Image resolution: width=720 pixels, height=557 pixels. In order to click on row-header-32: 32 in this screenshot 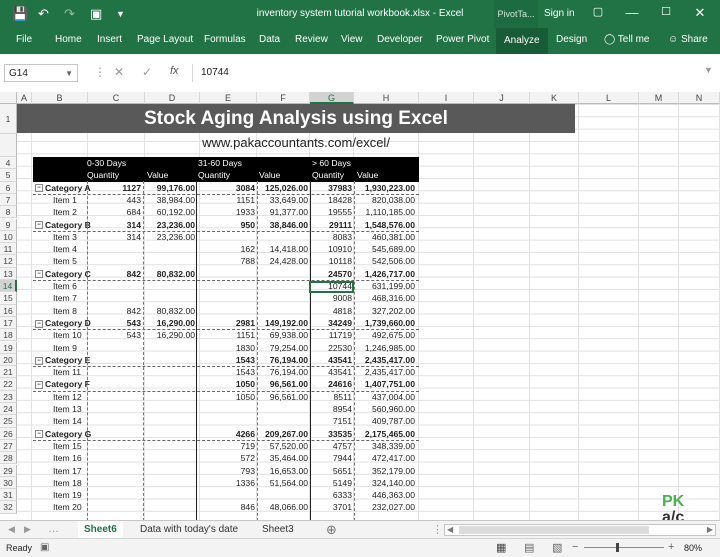, I will do `click(8, 507)`.